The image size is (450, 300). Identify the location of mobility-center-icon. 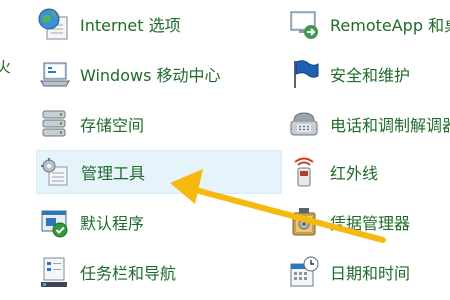
(54, 74).